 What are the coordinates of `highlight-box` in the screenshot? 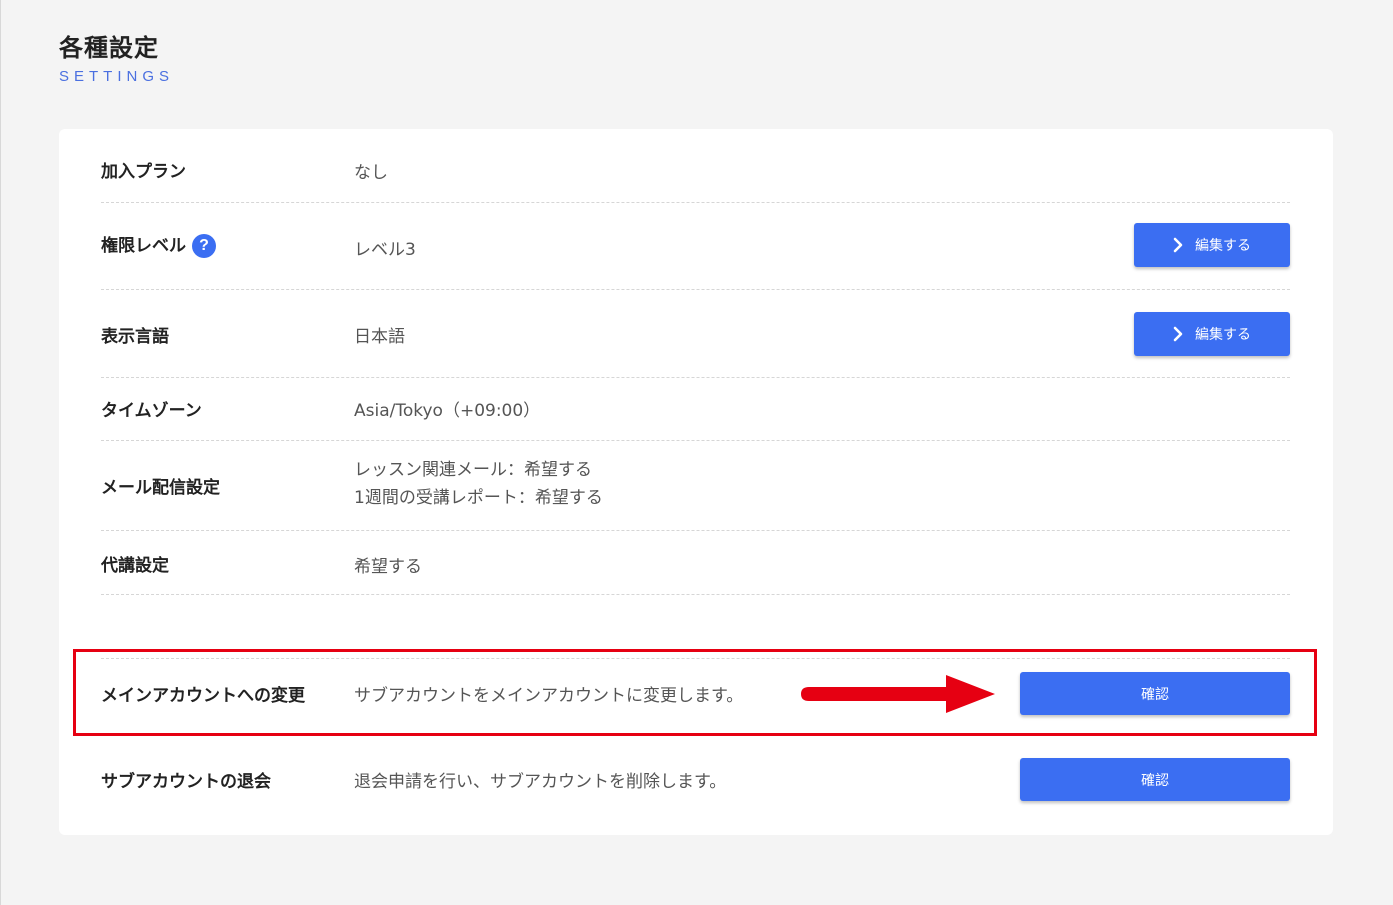 It's located at (695, 692).